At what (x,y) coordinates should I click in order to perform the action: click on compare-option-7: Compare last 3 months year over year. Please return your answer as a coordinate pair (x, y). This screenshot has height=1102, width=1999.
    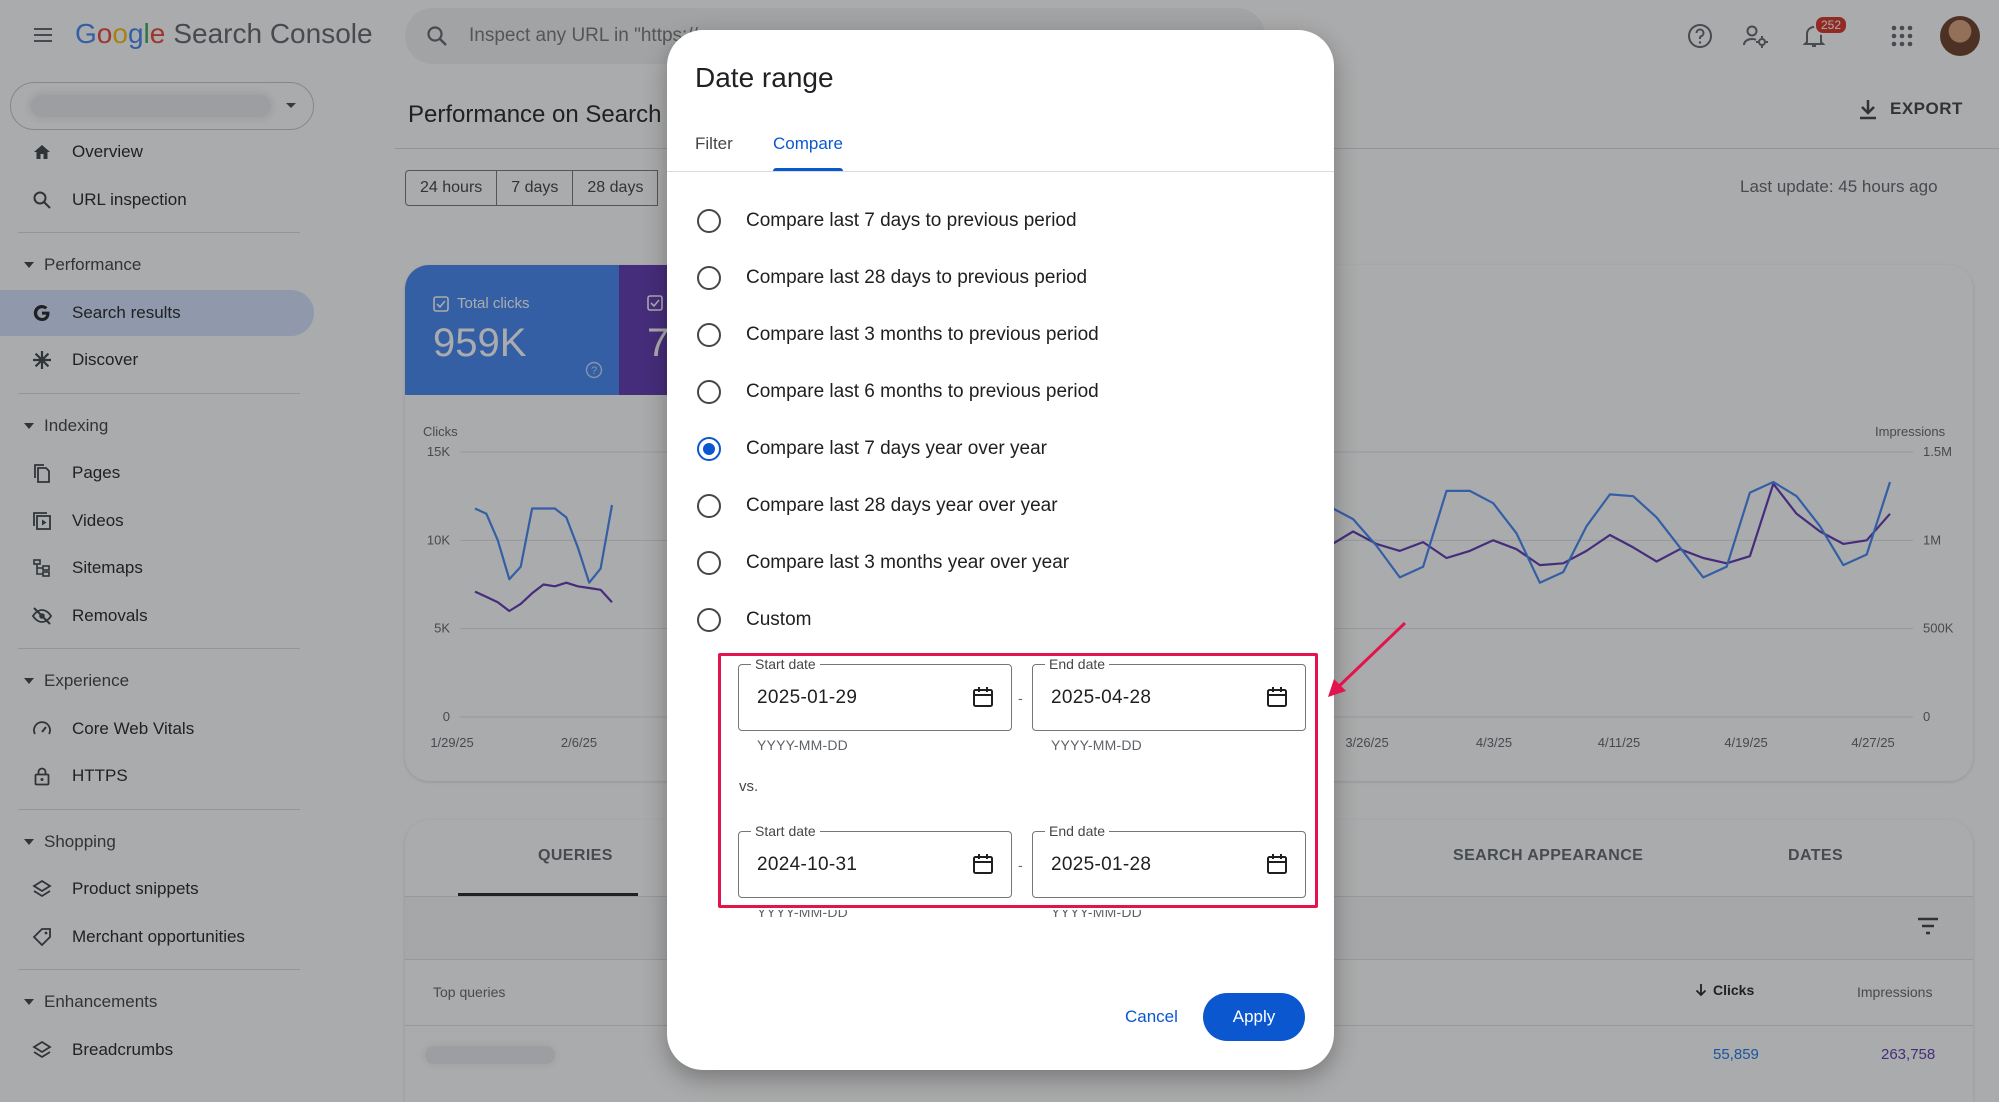
    Looking at the image, I should click on (883, 563).